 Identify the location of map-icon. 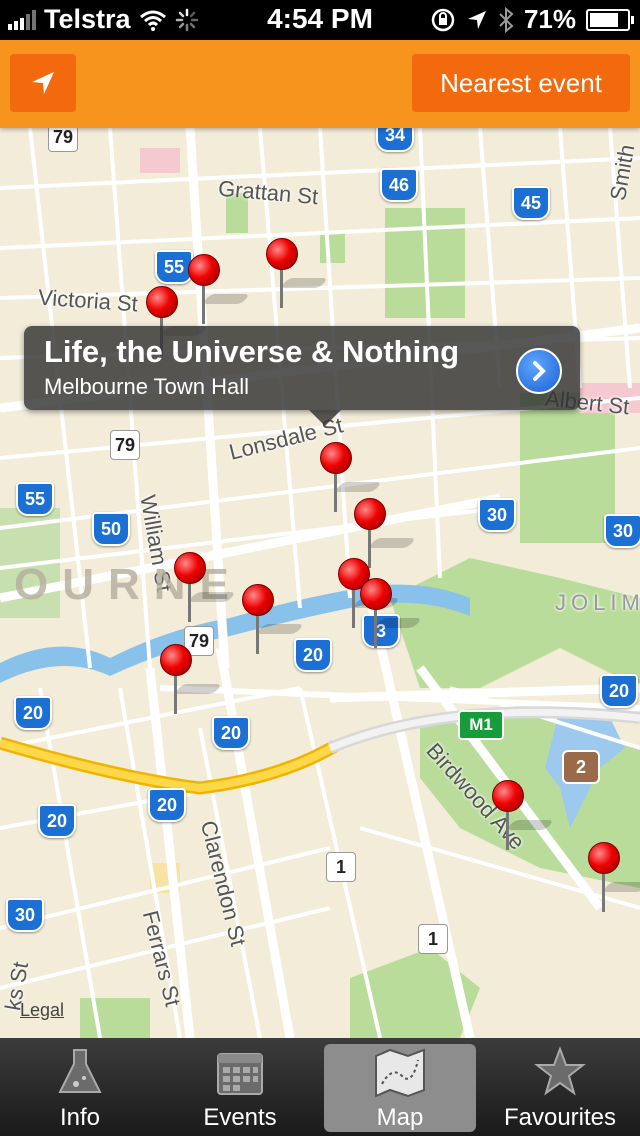
(400, 1073).